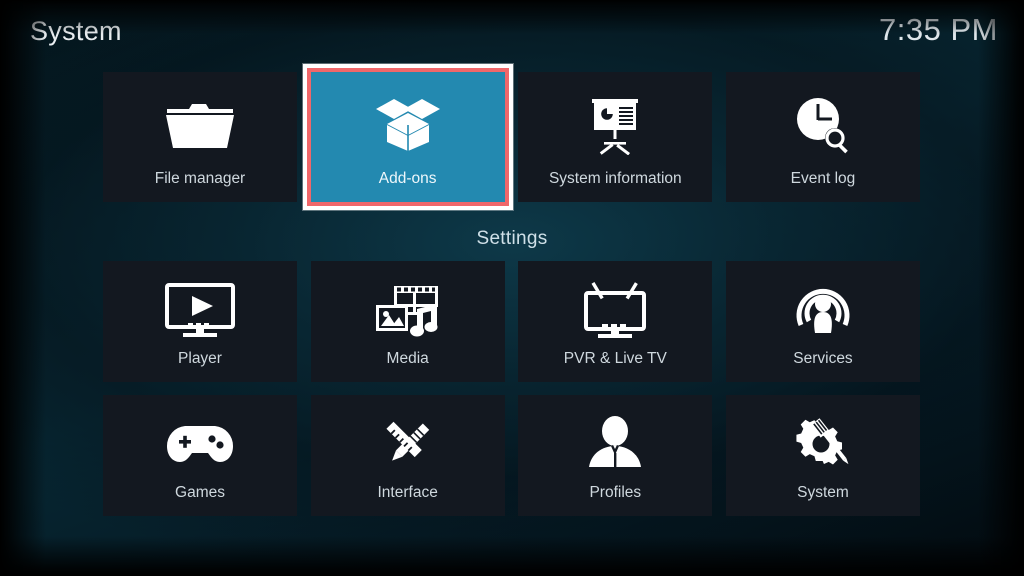 The width and height of the screenshot is (1024, 576). I want to click on tile-media: Media, so click(407, 321).